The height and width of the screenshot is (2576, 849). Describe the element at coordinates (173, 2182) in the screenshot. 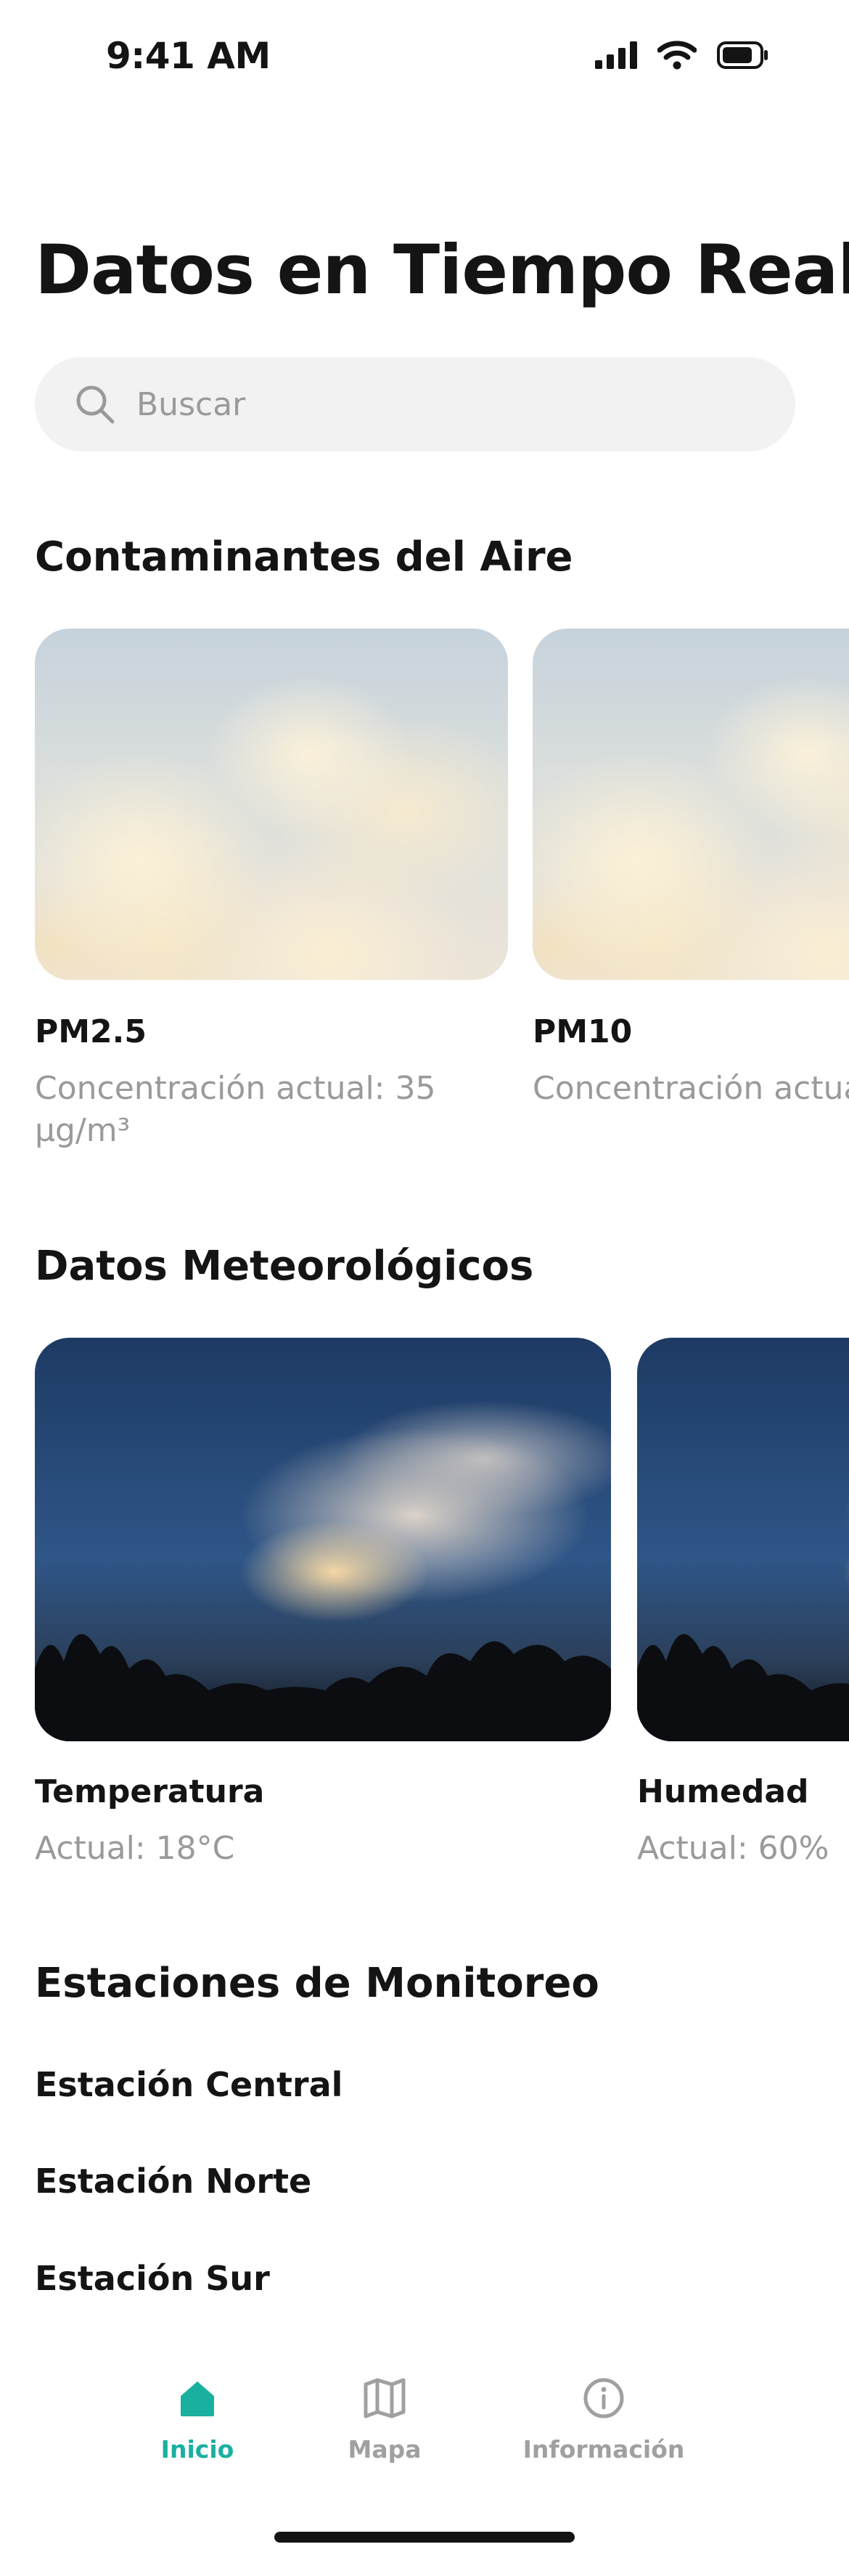

I see `station-item-norte: Estación Norte` at that location.